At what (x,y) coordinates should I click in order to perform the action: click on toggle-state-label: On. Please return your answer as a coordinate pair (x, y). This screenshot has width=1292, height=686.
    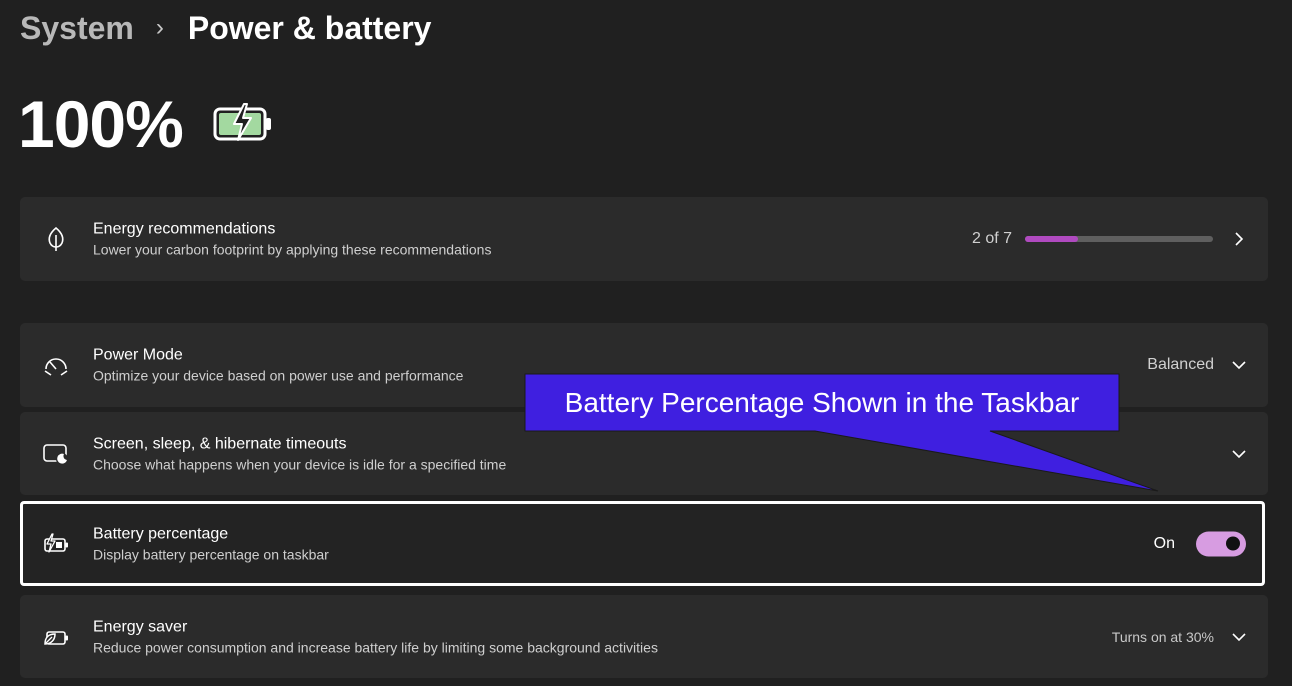
    Looking at the image, I should click on (1164, 543).